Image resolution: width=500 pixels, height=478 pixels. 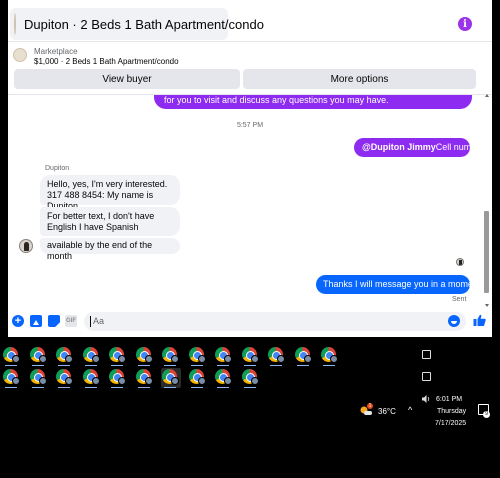 What do you see at coordinates (398, 284) in the screenshot?
I see `outgoing-reply-message: Thanks I will message you in a moment` at bounding box center [398, 284].